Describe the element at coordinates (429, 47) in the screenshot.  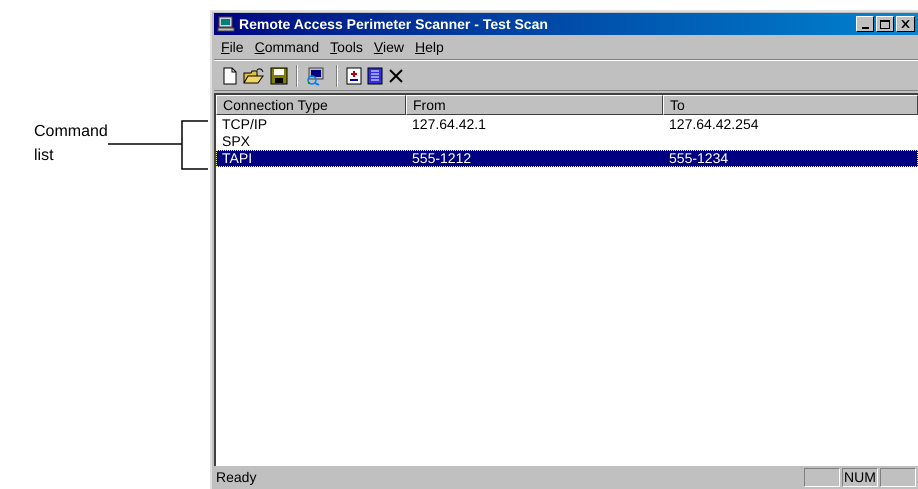
I see `menu-item: Help` at that location.